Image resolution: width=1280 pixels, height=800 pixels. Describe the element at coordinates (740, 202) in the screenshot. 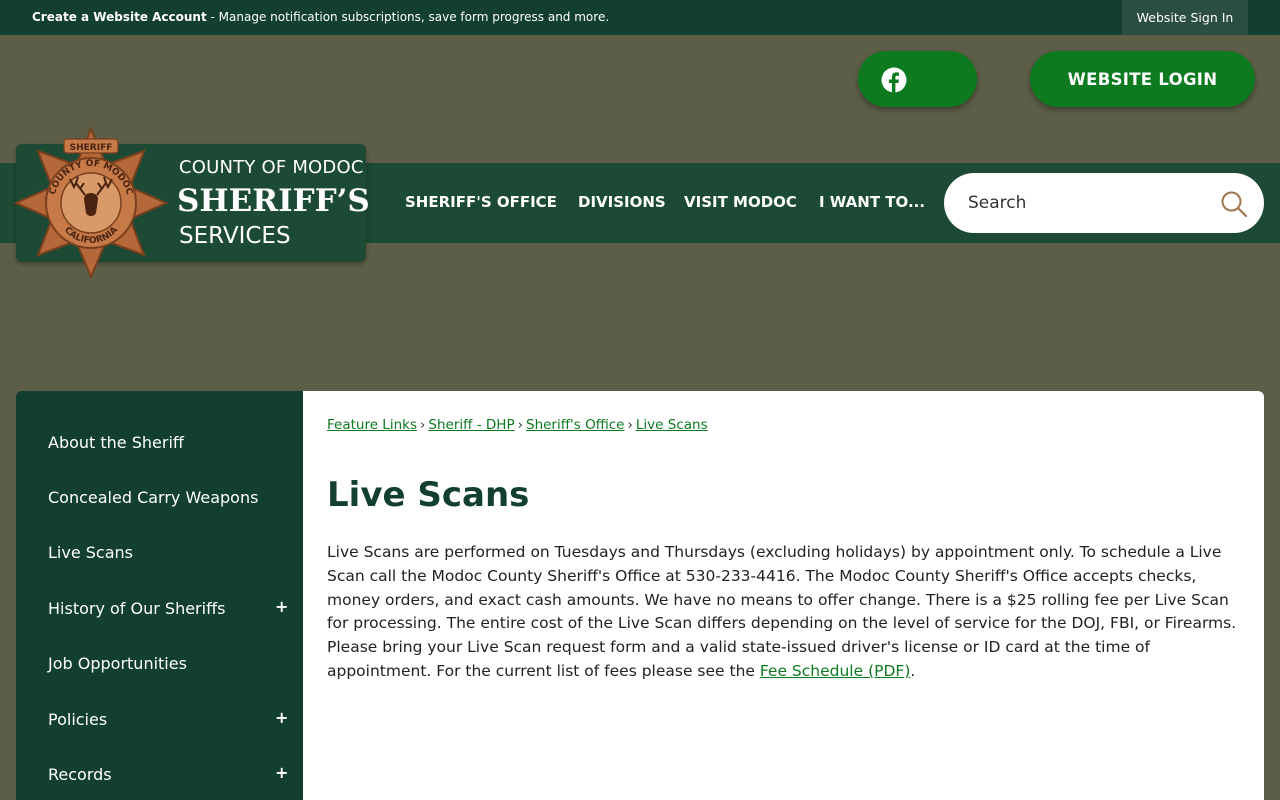

I see `nav-visit-modoc: VISIT MODOC` at that location.